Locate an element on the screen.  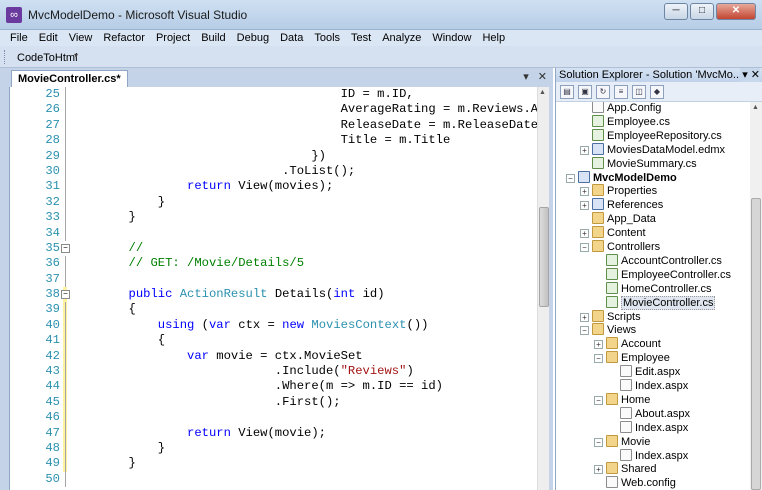
tree-item: + MoviesDataModel.edmx is located at coordinates (652, 149).